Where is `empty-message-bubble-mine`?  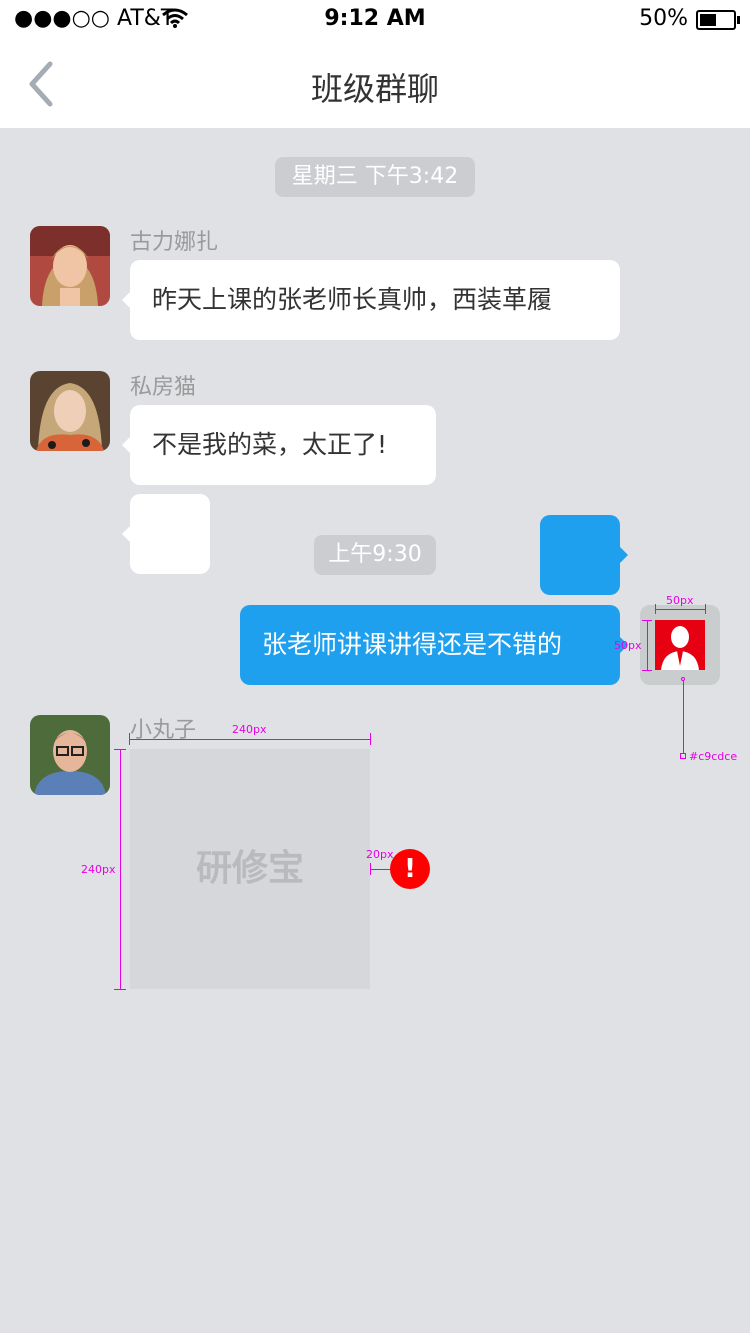 empty-message-bubble-mine is located at coordinates (584, 555).